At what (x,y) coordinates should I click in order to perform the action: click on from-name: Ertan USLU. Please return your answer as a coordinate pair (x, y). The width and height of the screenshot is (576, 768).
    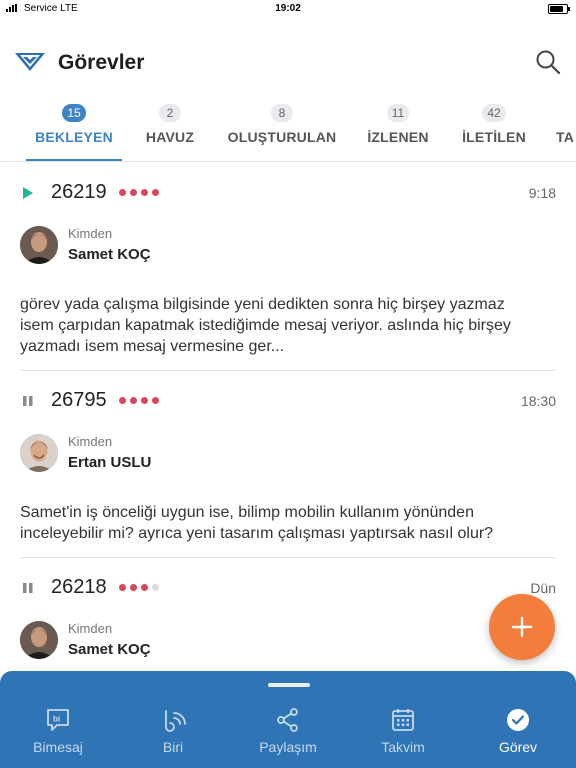
    Looking at the image, I should click on (110, 462).